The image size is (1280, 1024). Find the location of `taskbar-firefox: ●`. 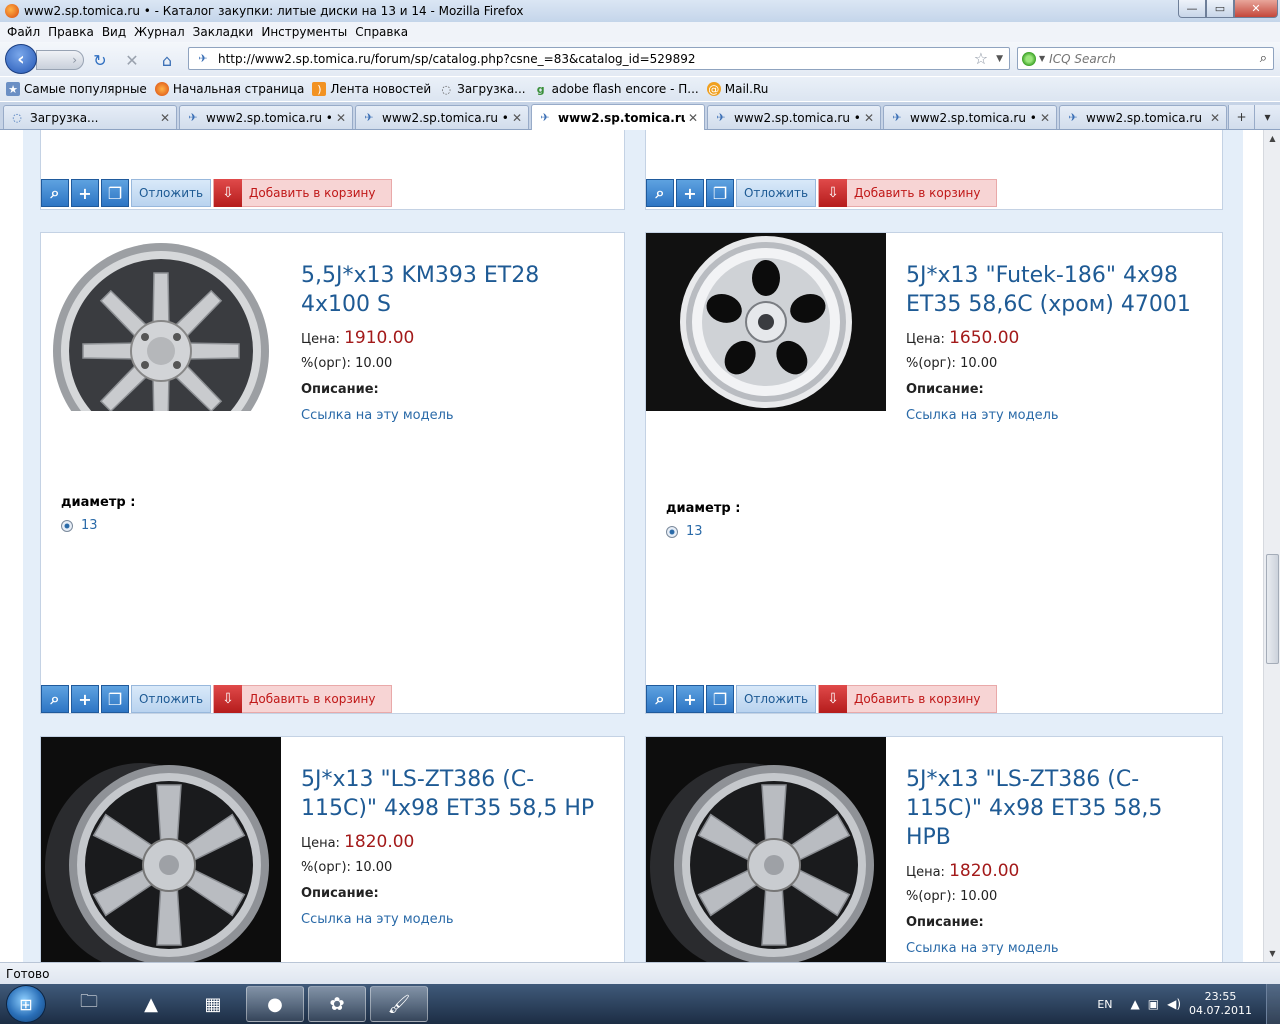

taskbar-firefox: ● is located at coordinates (275, 1004).